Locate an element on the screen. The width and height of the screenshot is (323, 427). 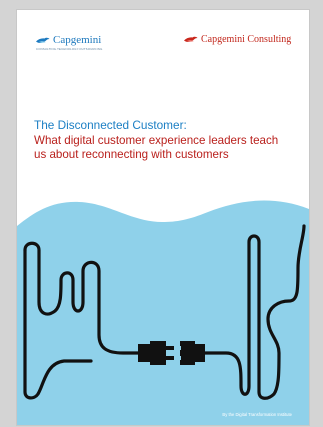
right-socket-icon is located at coordinates (190, 353).